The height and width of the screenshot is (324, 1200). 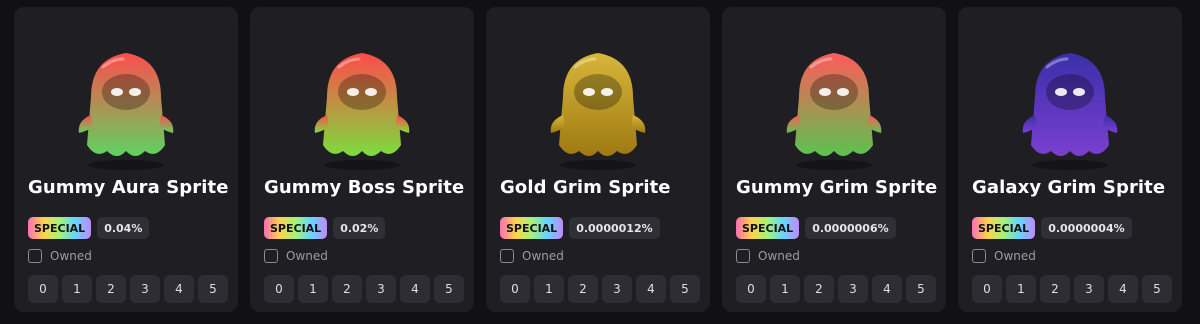 I want to click on badge-row: SPECIAL 0.04%, so click(x=89, y=228).